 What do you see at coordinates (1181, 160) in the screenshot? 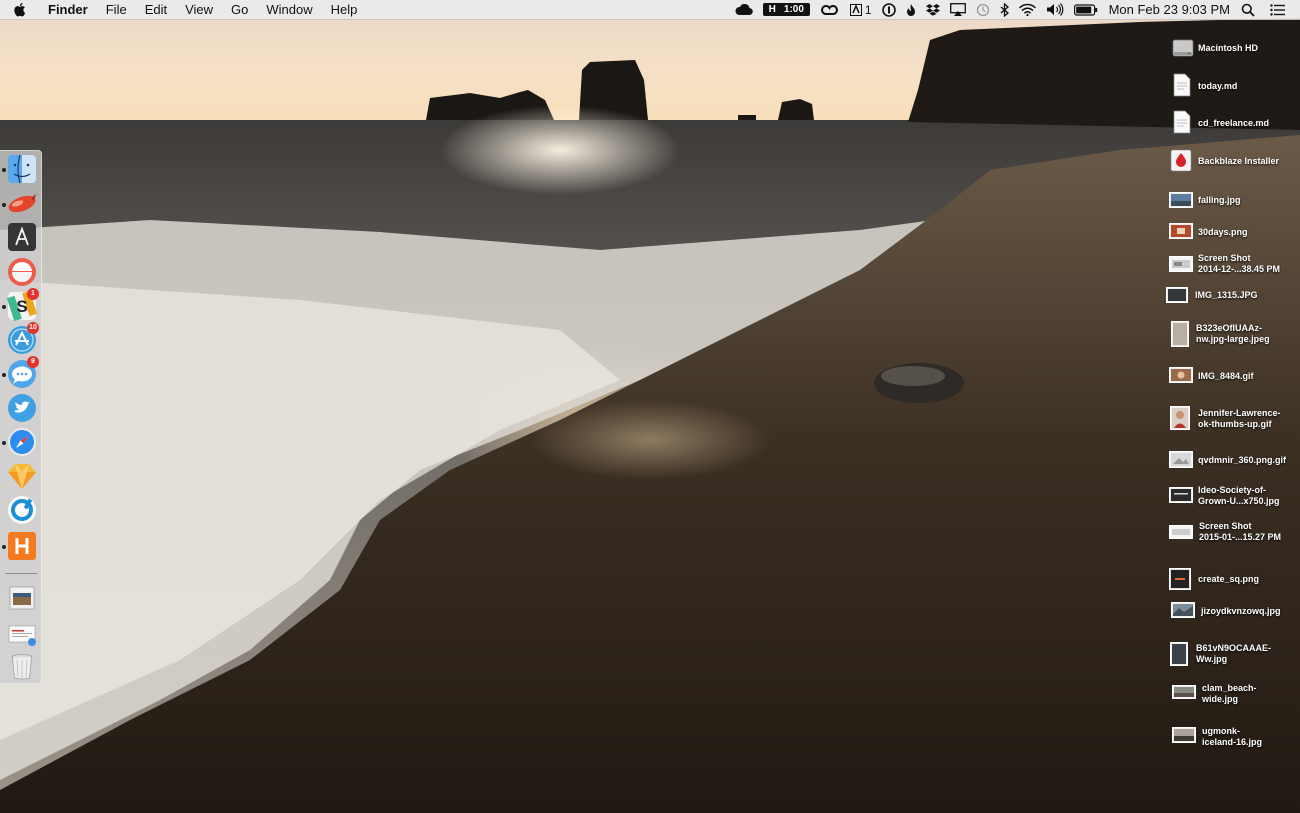
I see `installer-icon` at bounding box center [1181, 160].